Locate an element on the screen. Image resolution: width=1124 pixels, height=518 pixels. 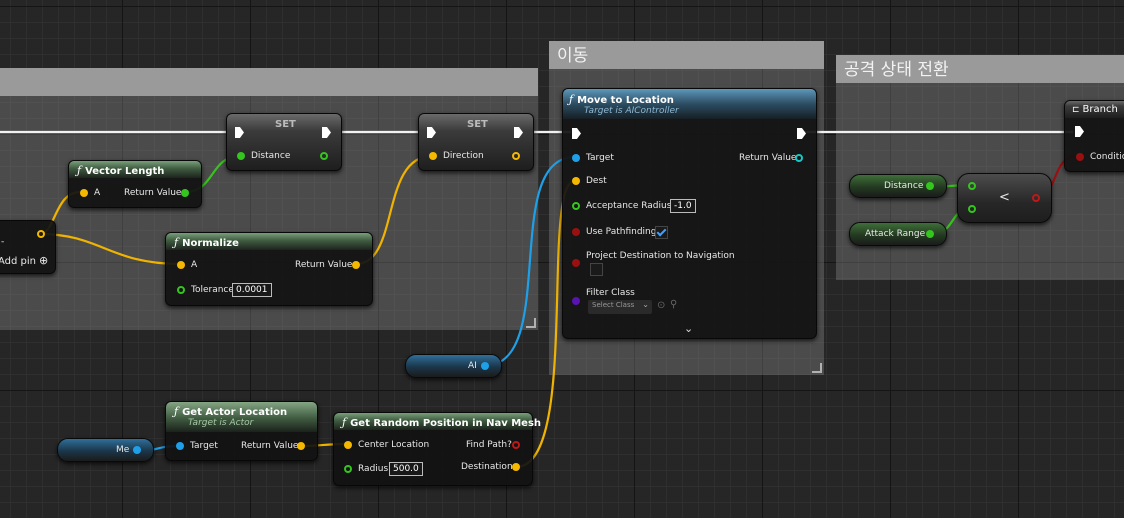
project-destination-pin is located at coordinates (576, 263).